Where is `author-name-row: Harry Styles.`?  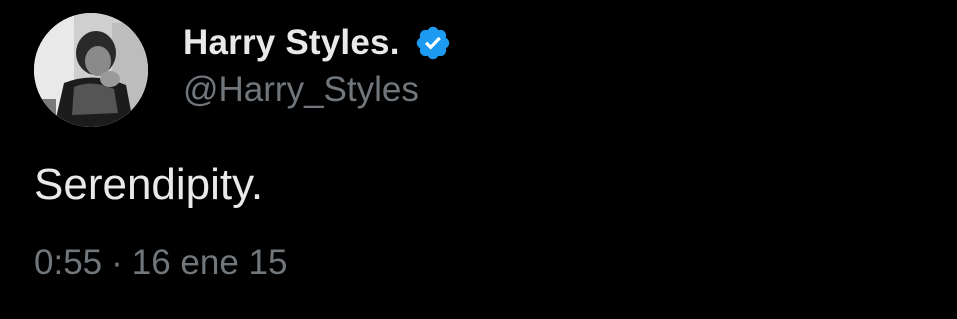 author-name-row: Harry Styles. is located at coordinates (317, 43).